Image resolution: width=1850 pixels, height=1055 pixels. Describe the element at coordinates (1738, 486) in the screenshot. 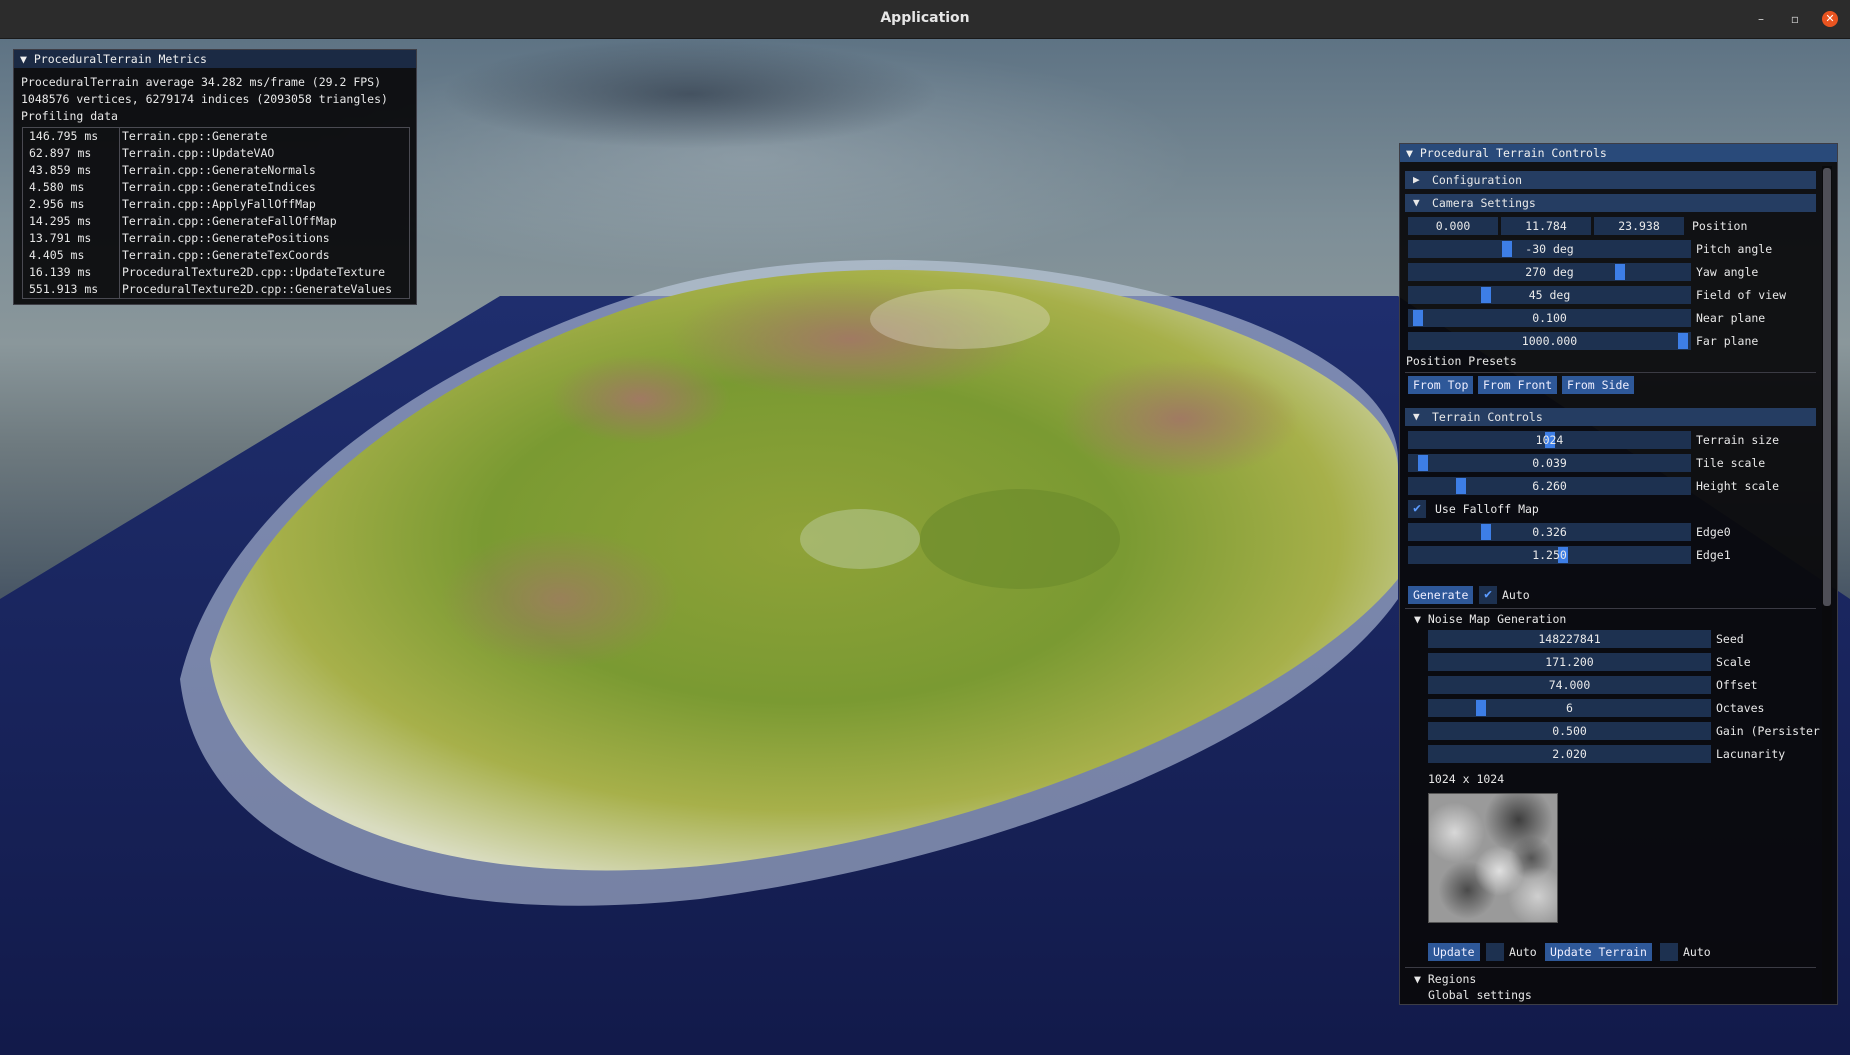

I see `height-scale-label: Height scale` at that location.